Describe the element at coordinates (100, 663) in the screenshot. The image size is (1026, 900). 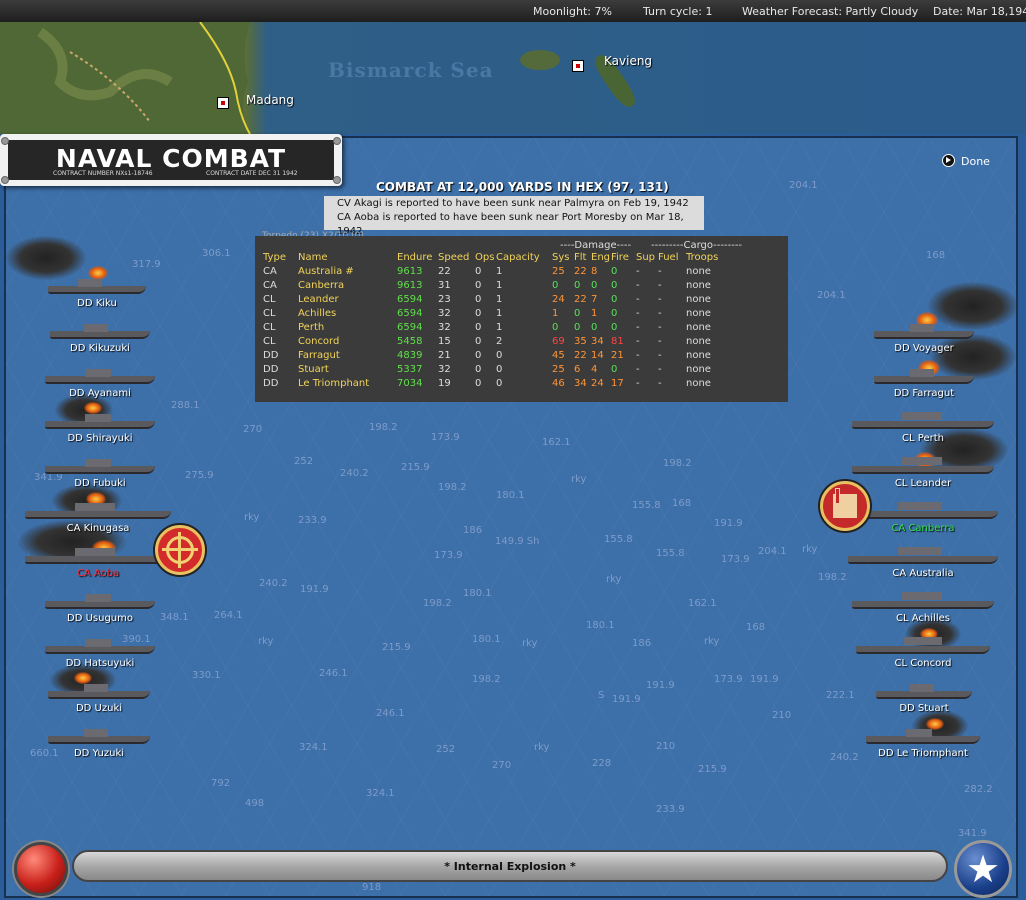
I see `ship-label: DD Hatsuyuki` at that location.